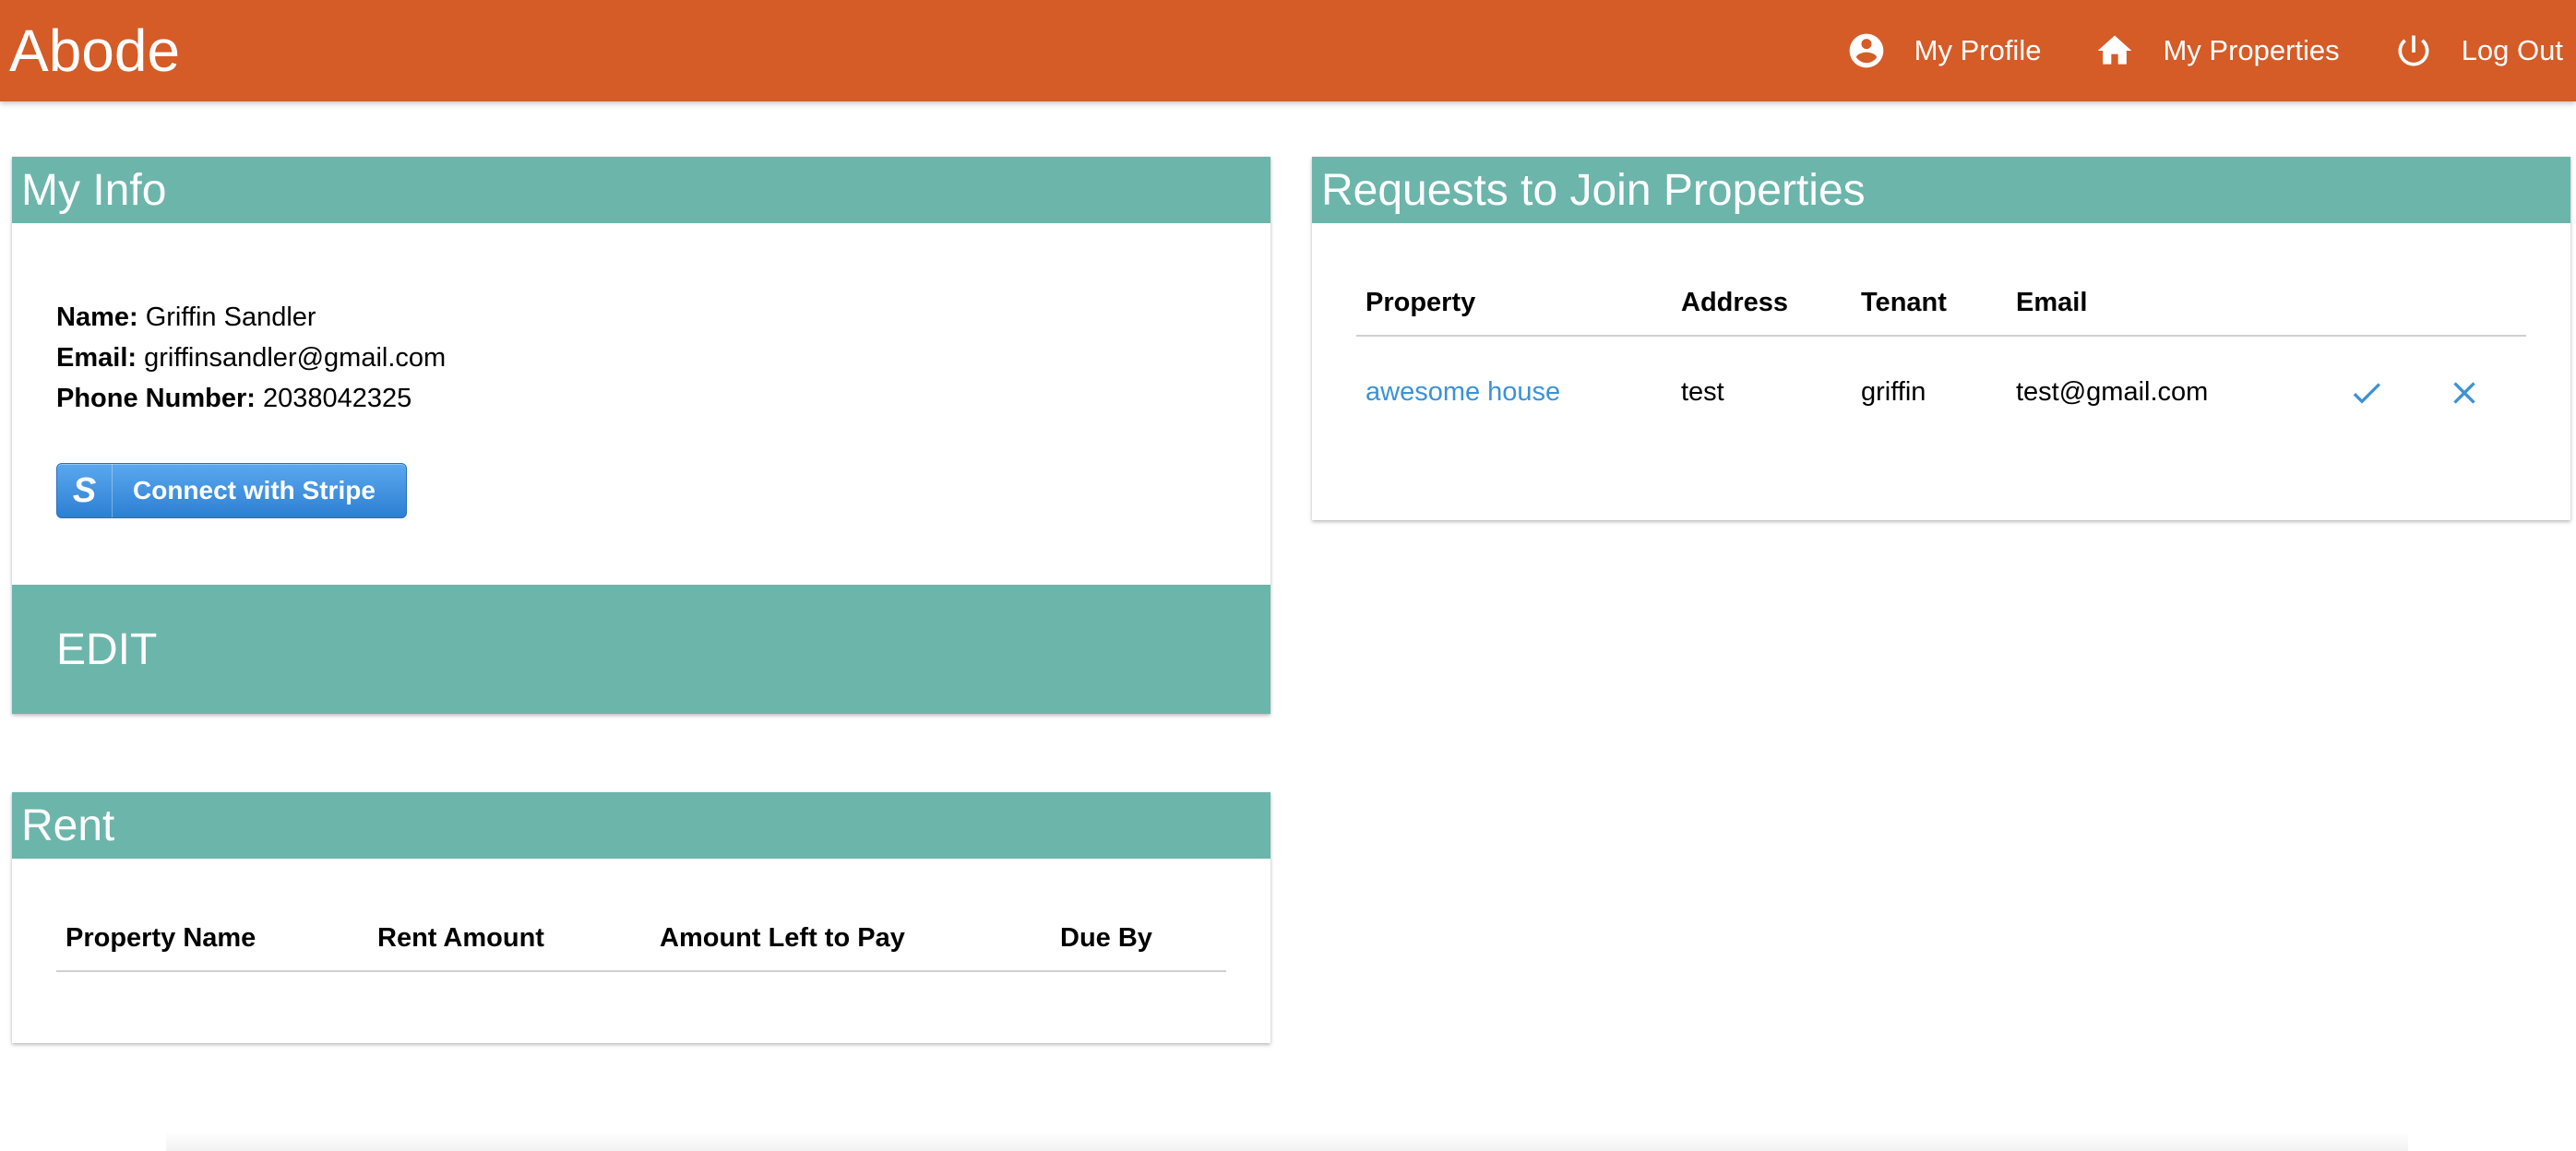 This screenshot has height=1151, width=2576. I want to click on req-cell-email: test@gmail.com, so click(2113, 392).